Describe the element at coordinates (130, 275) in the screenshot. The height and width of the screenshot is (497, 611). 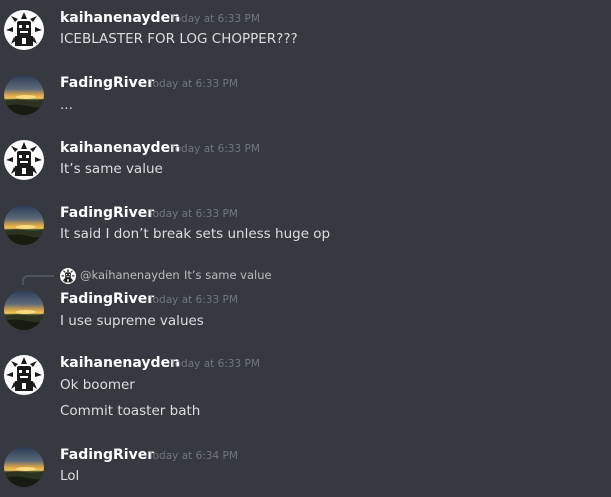
I see `reply-author-mention: @kaihanenayden` at that location.